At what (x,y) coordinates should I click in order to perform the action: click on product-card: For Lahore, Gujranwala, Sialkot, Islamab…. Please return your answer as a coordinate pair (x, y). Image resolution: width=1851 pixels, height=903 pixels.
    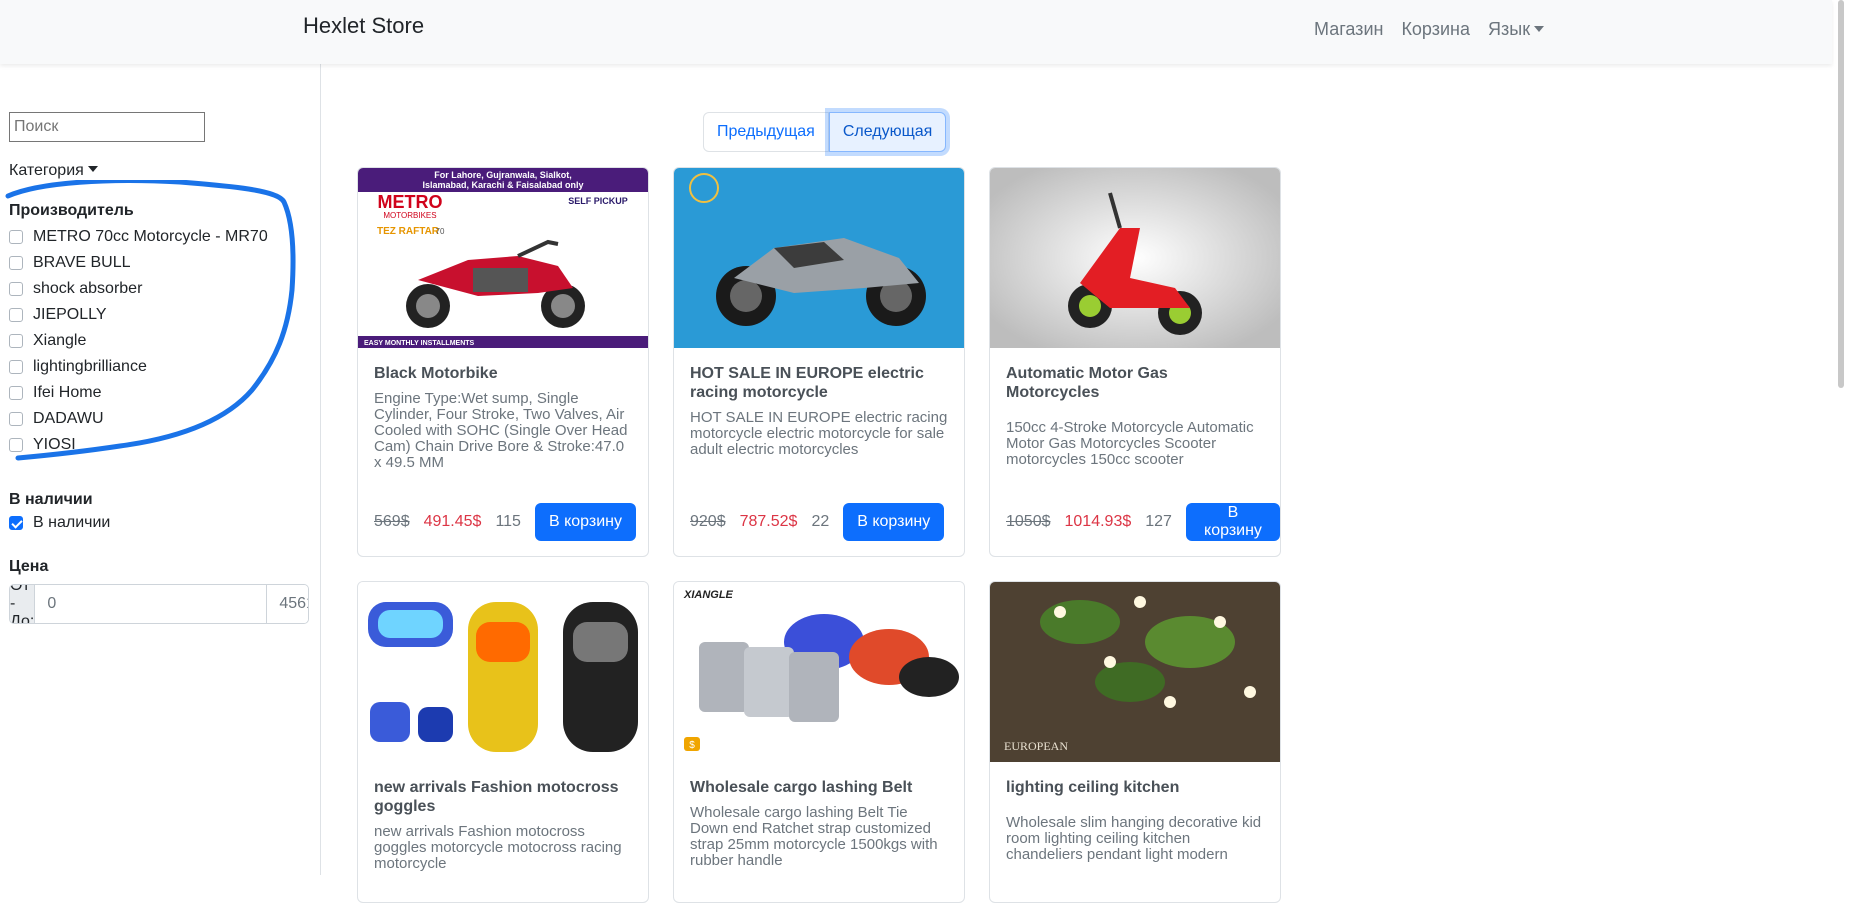
    Looking at the image, I should click on (503, 362).